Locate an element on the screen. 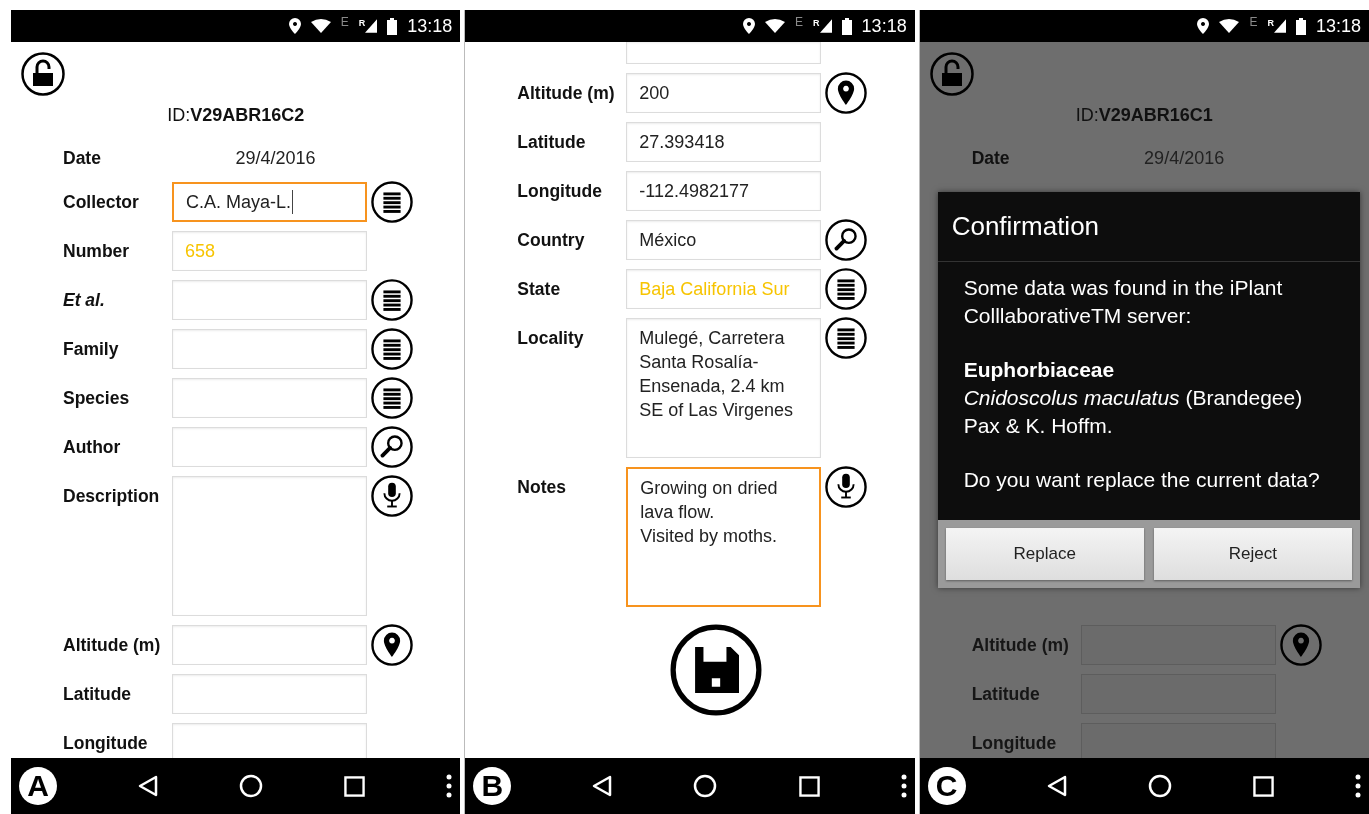 Image resolution: width=1369 pixels, height=814 pixels. field-label: Locality is located at coordinates (551, 338).